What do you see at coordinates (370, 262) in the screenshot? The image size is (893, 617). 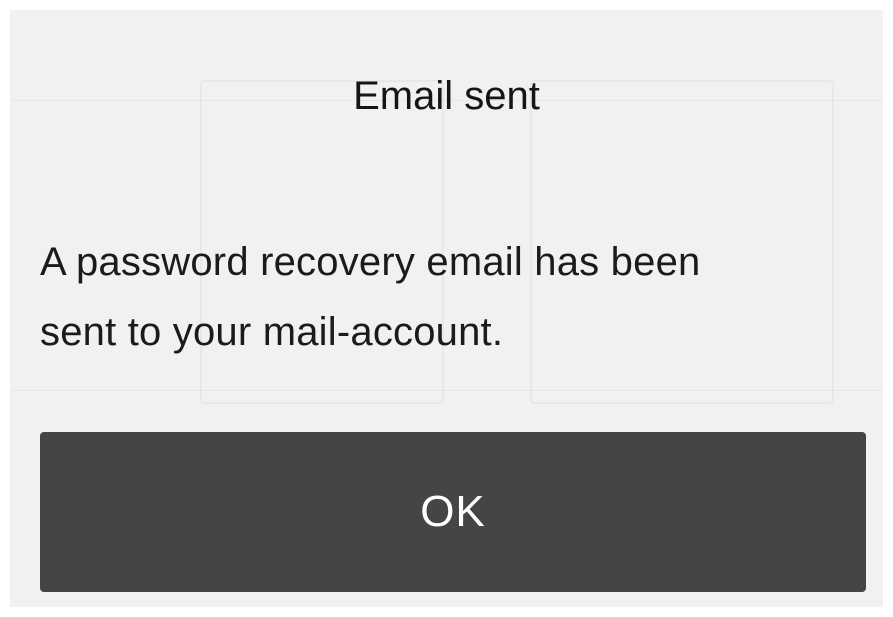 I see `dialog-message-line: A password recovery email has been` at bounding box center [370, 262].